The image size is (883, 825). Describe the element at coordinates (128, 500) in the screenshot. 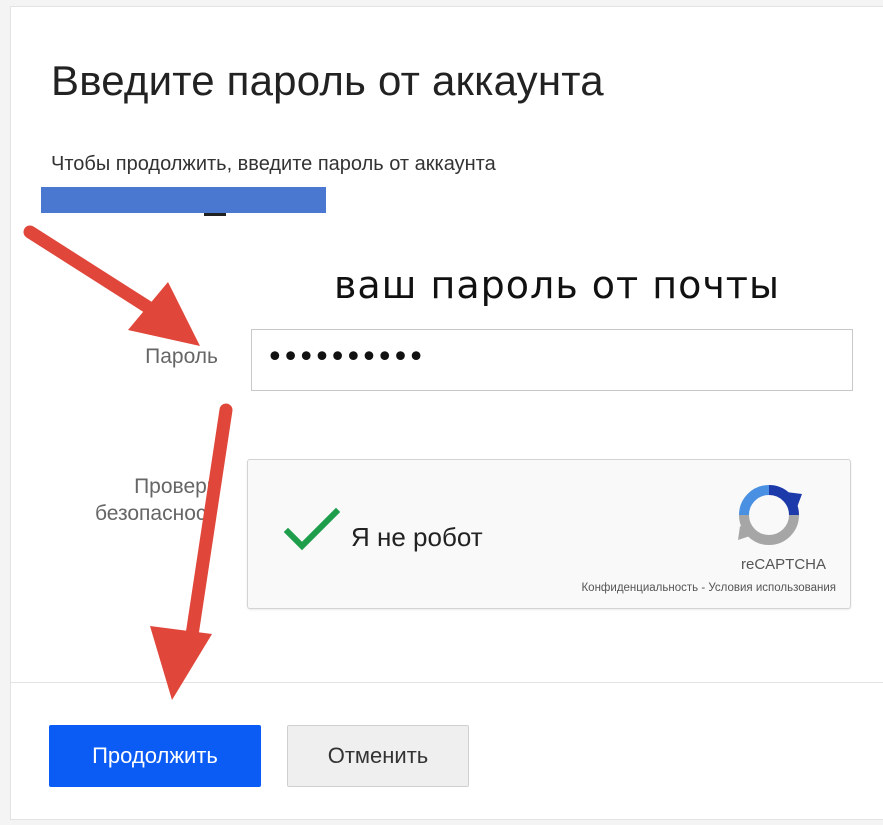

I see `security-check-label: Проверк безопасност` at that location.